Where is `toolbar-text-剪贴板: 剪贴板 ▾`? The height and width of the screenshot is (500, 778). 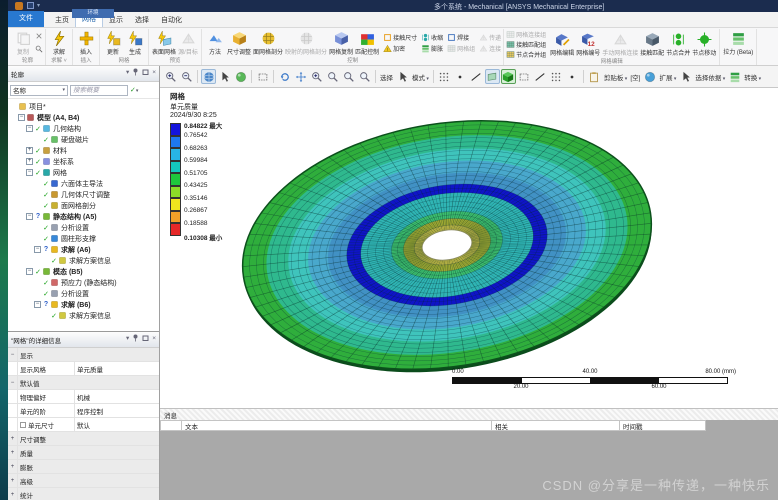
toolbar-text-剪贴板: 剪贴板 ▾ is located at coordinates (615, 77).